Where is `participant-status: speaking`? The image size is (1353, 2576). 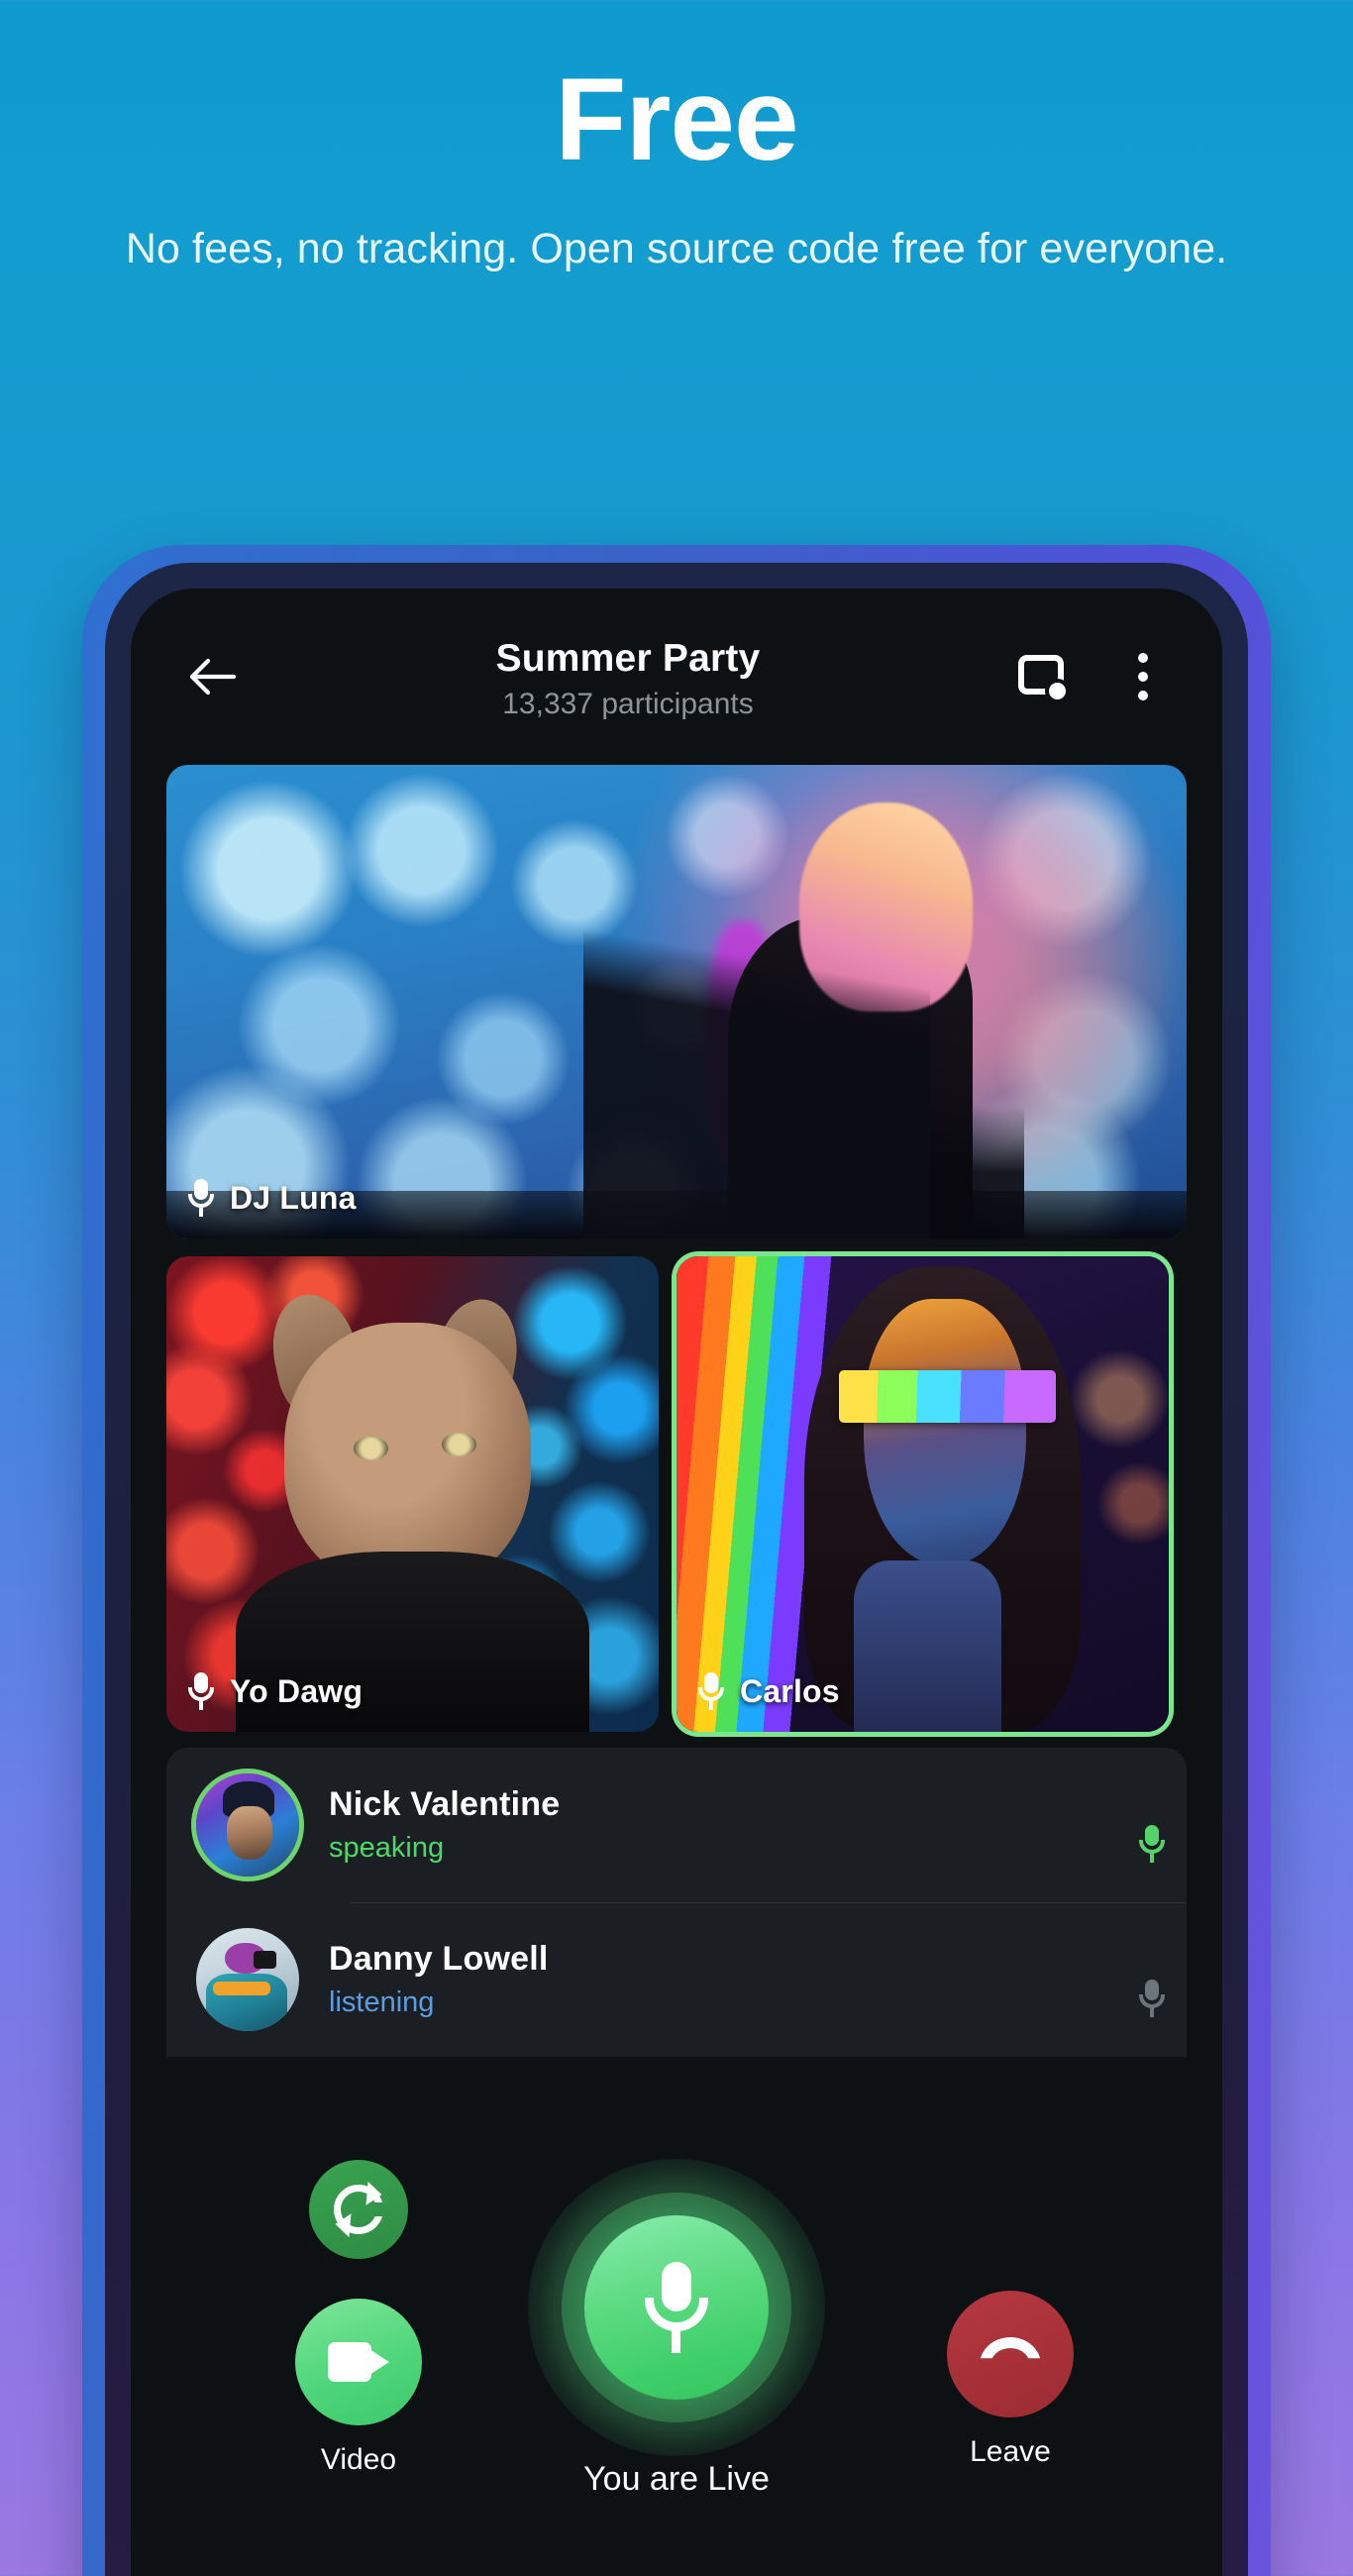
participant-status: speaking is located at coordinates (387, 1848).